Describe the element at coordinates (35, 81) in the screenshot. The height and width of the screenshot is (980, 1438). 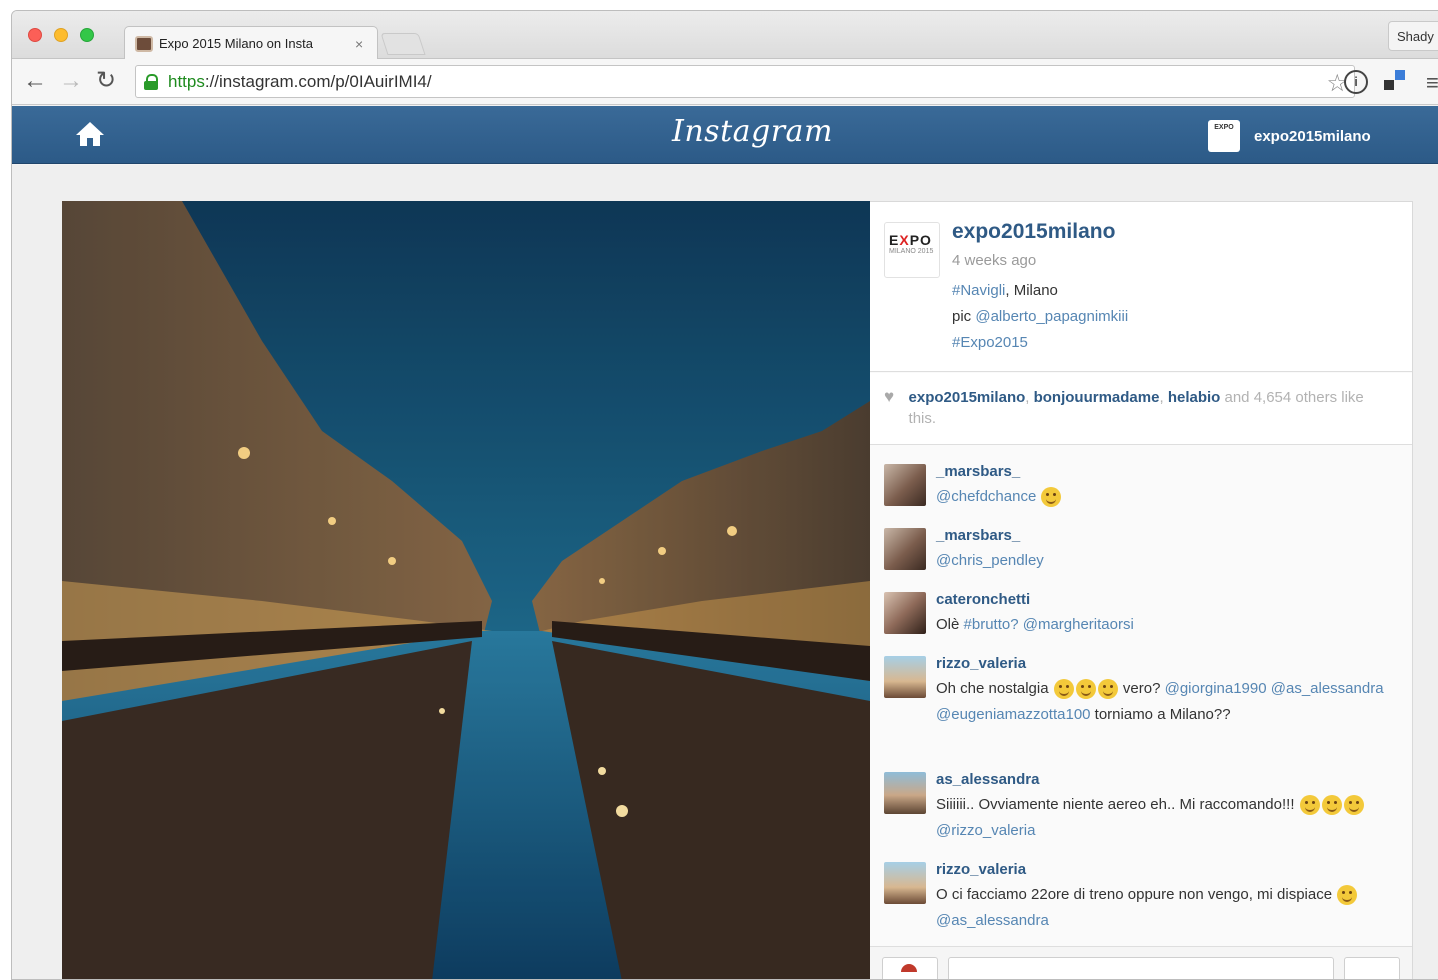
I see `back-arrow-icon: ←` at that location.